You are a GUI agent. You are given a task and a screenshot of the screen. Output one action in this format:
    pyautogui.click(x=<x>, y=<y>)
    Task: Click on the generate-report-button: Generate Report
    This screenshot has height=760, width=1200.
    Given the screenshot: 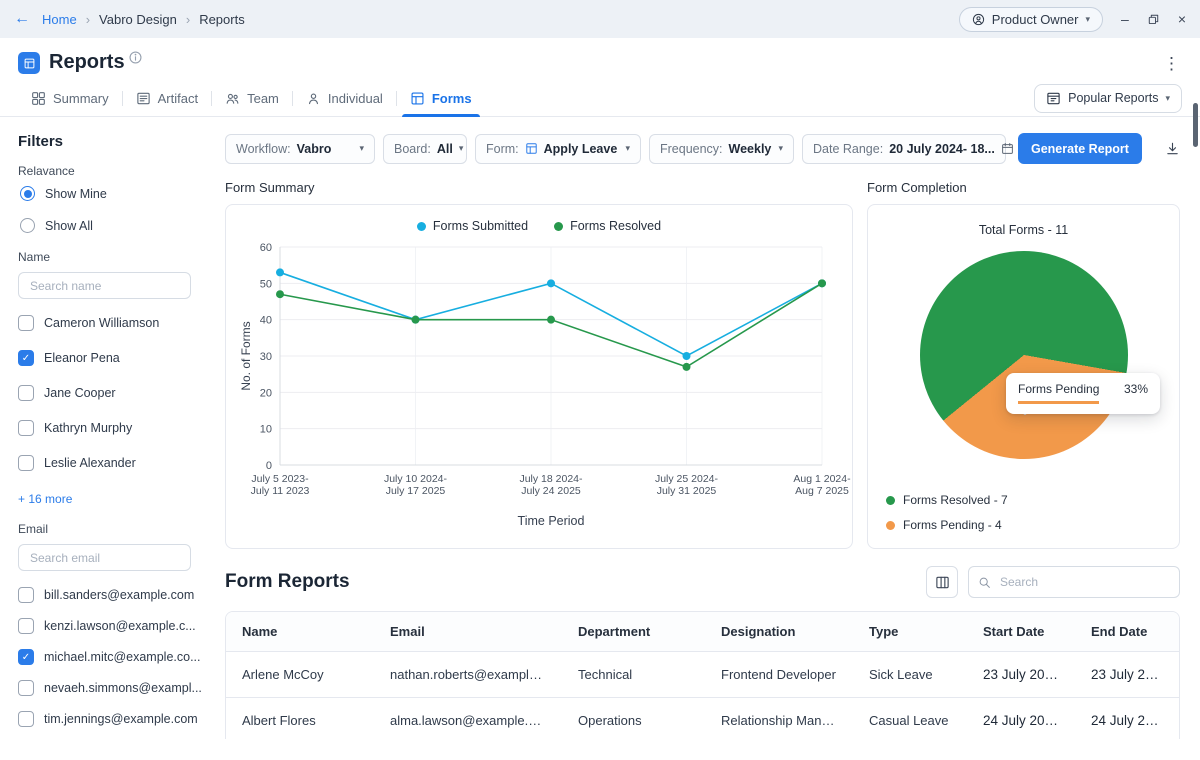 What is the action you would take?
    pyautogui.click(x=1080, y=148)
    